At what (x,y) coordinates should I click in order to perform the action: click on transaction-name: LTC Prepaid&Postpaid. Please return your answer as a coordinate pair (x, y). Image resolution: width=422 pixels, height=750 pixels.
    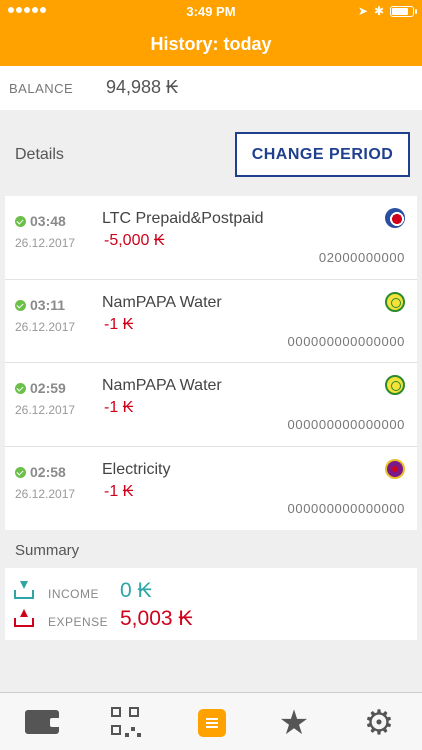
    Looking at the image, I should click on (183, 218).